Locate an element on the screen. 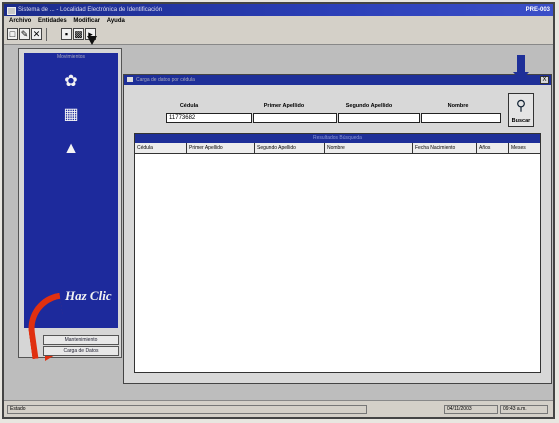 The width and height of the screenshot is (559, 423). dialog-title: Carga de datos por cédula is located at coordinates (165, 80).